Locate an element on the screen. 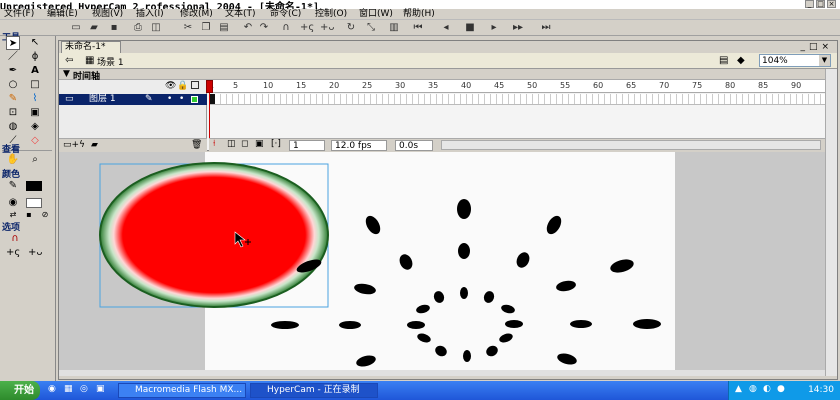  pen-tool-icon: ✒ is located at coordinates (13, 71).